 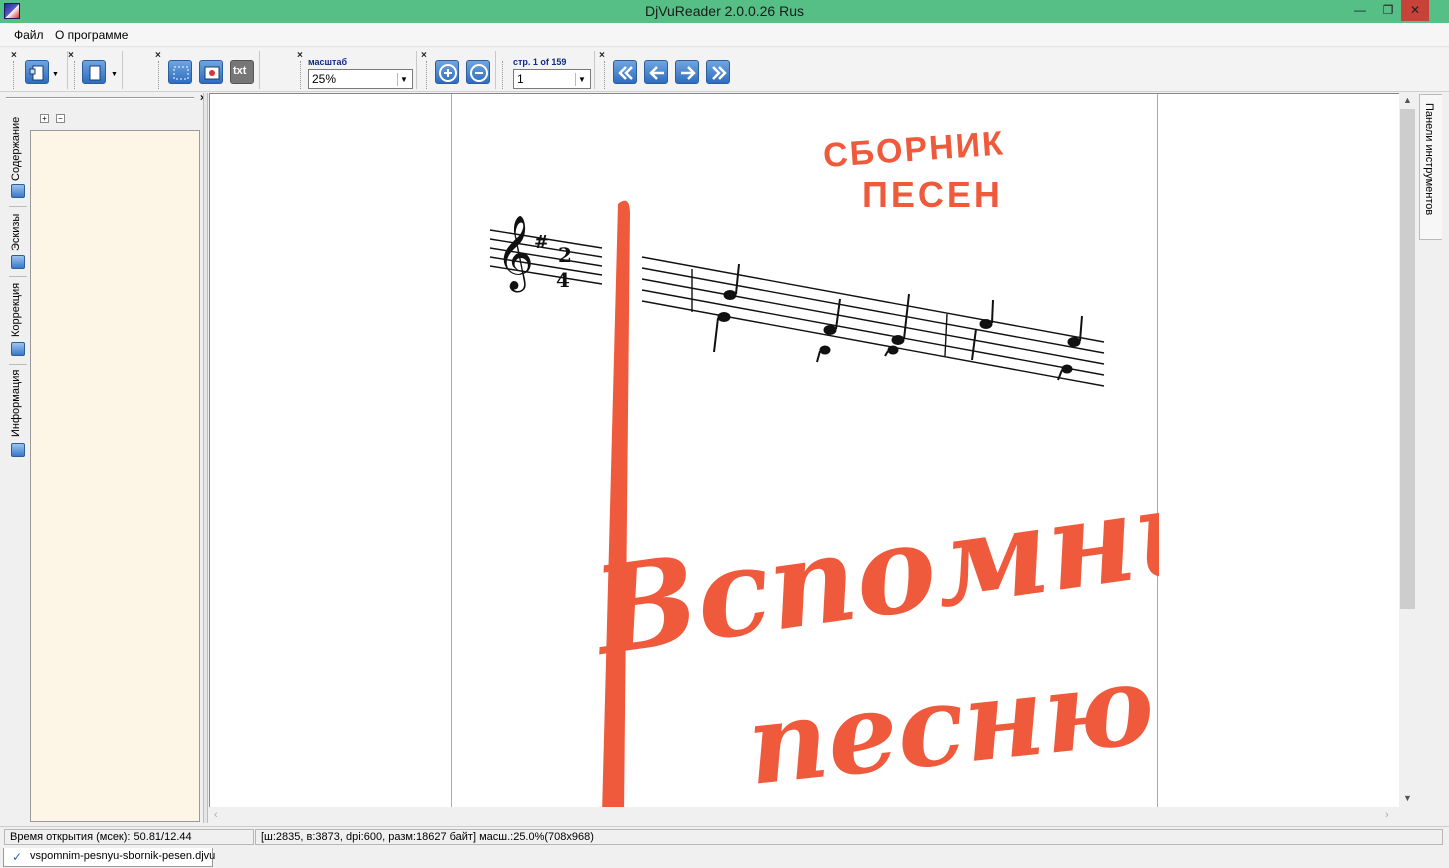 What do you see at coordinates (360, 79) in the screenshot?
I see `zoom-select: 25% ▼` at bounding box center [360, 79].